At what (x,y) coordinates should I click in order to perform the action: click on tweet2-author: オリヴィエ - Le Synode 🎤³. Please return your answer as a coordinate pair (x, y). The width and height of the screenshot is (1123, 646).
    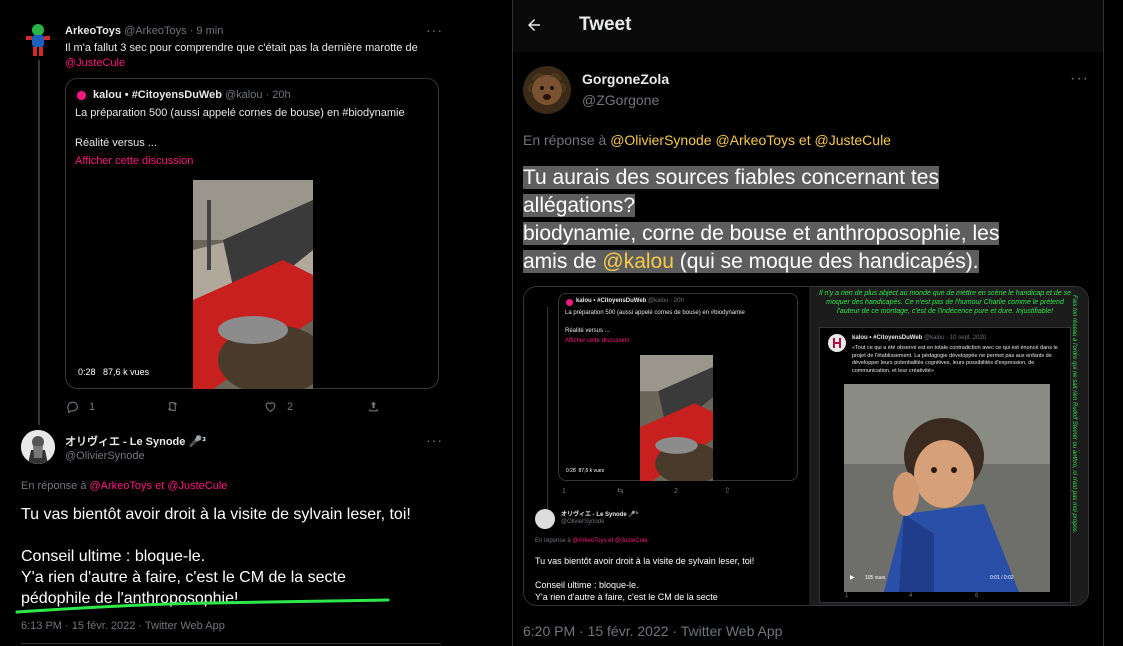
    Looking at the image, I should click on (135, 441).